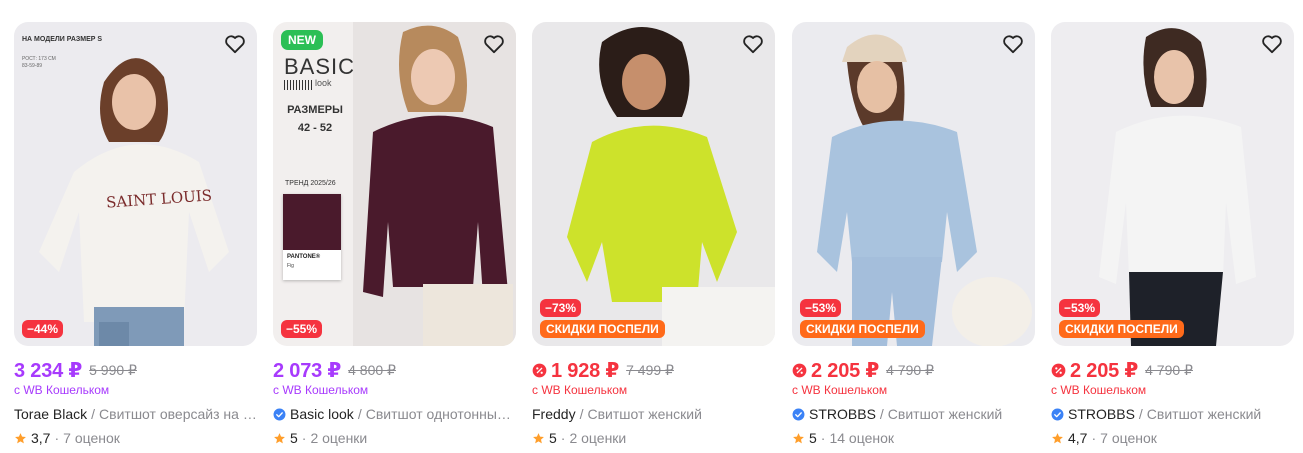  I want to click on pantone-color-name: Fig, so click(290, 266).